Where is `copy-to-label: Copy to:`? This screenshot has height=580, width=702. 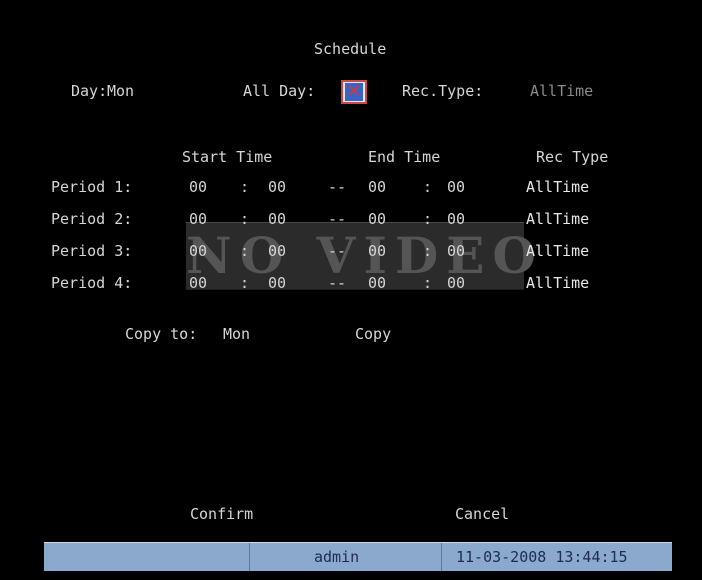 copy-to-label: Copy to: is located at coordinates (161, 334).